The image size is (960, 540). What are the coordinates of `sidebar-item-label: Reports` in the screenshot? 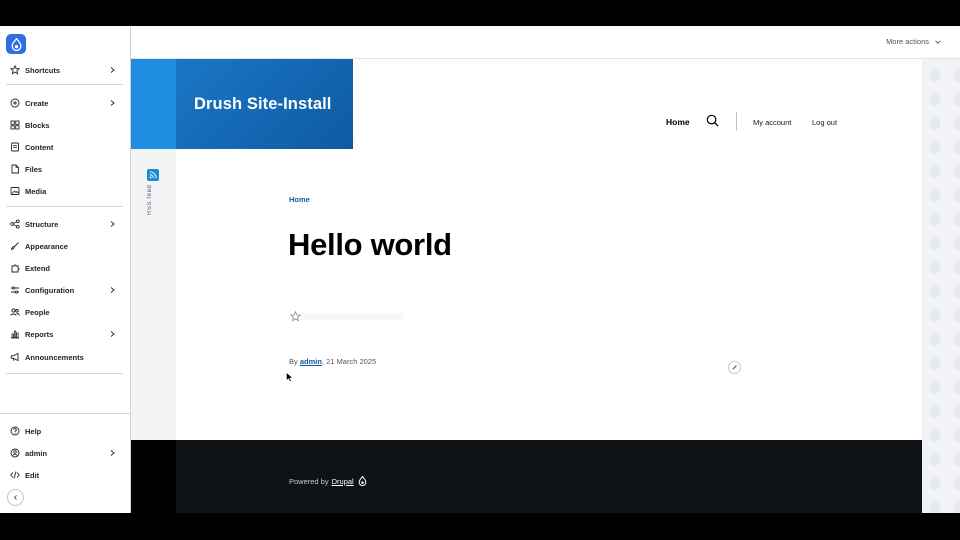 It's located at (39, 334).